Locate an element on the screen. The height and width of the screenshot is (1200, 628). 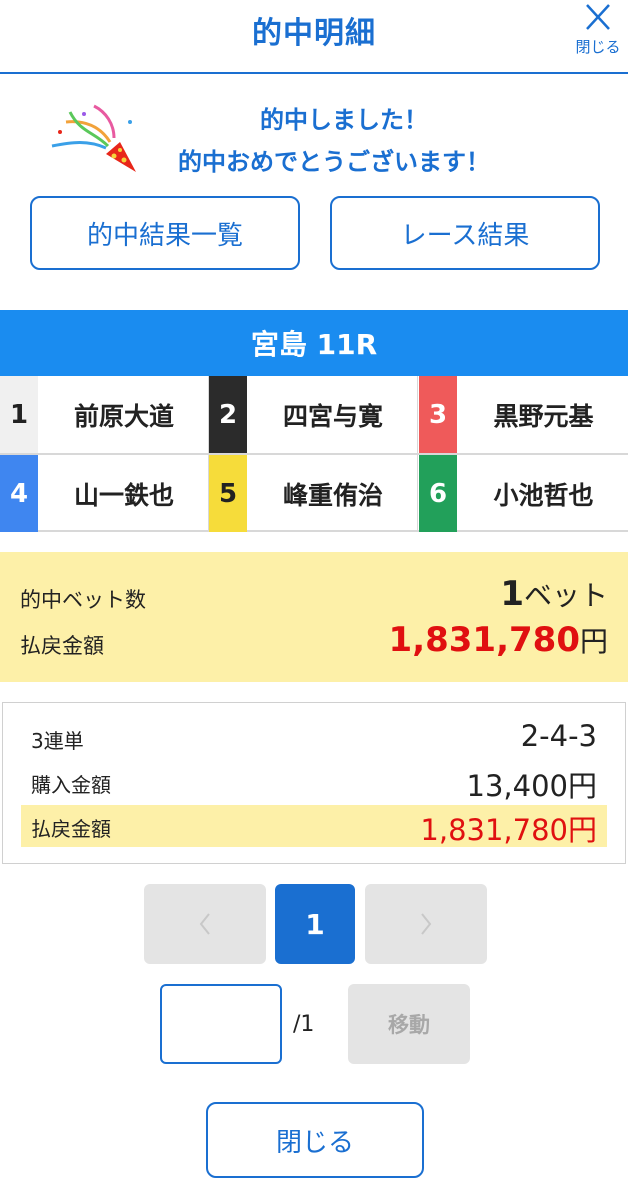
purchase-label: 購入金額 is located at coordinates (71, 785).